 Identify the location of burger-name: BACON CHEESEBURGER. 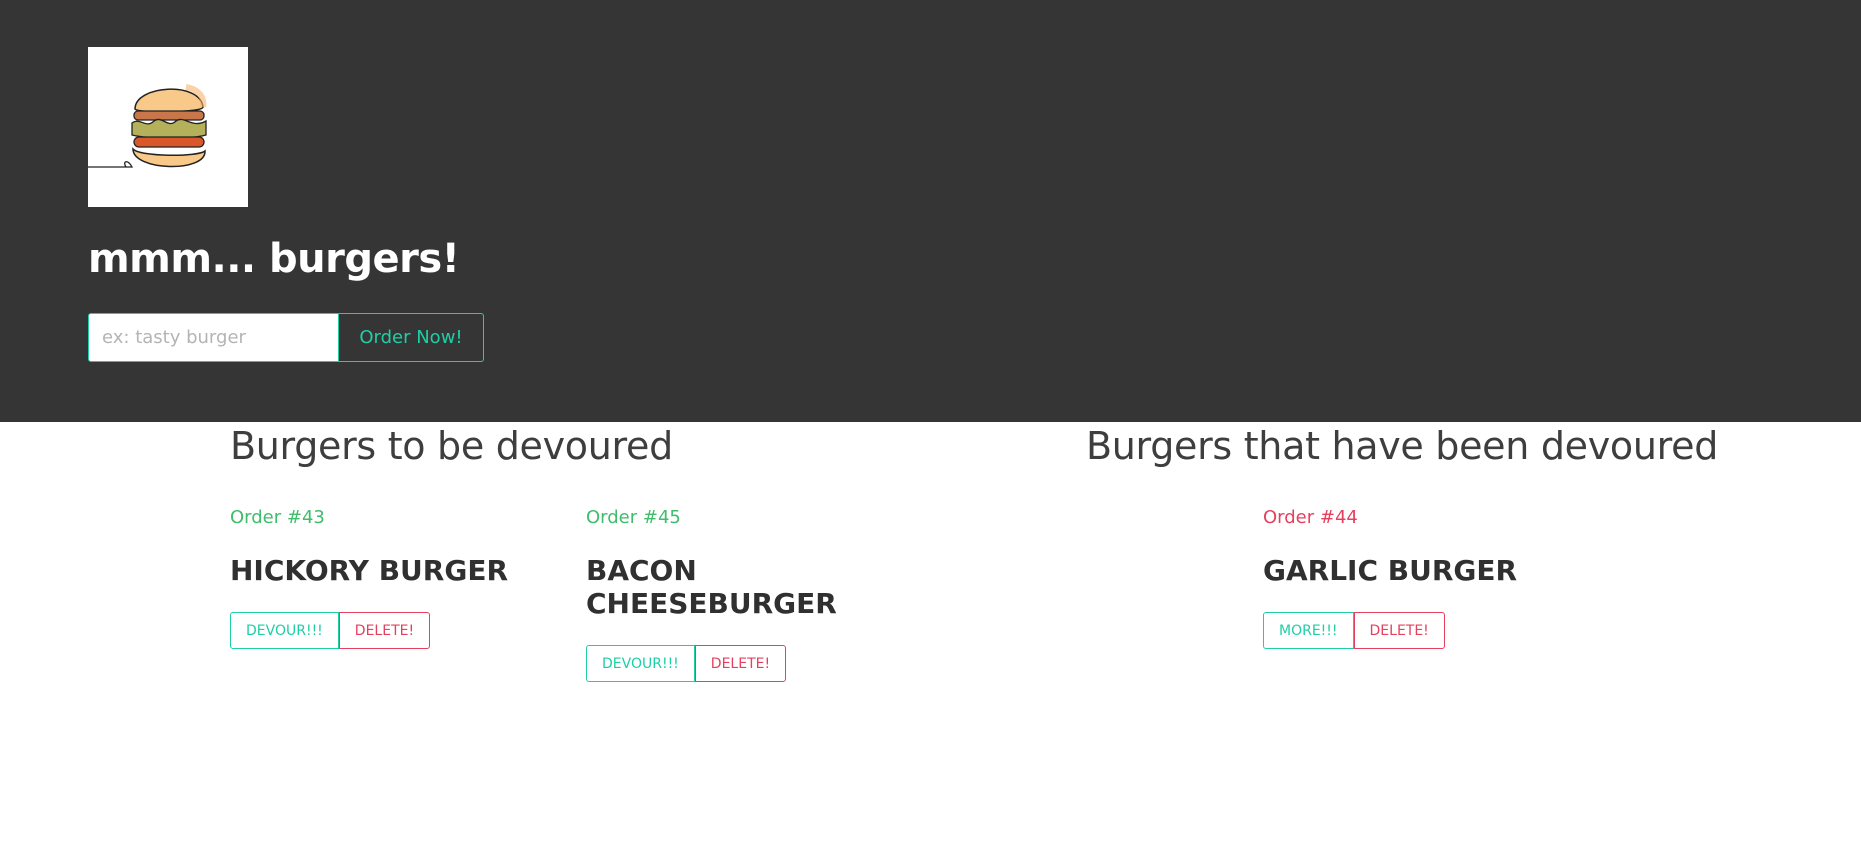
(711, 587).